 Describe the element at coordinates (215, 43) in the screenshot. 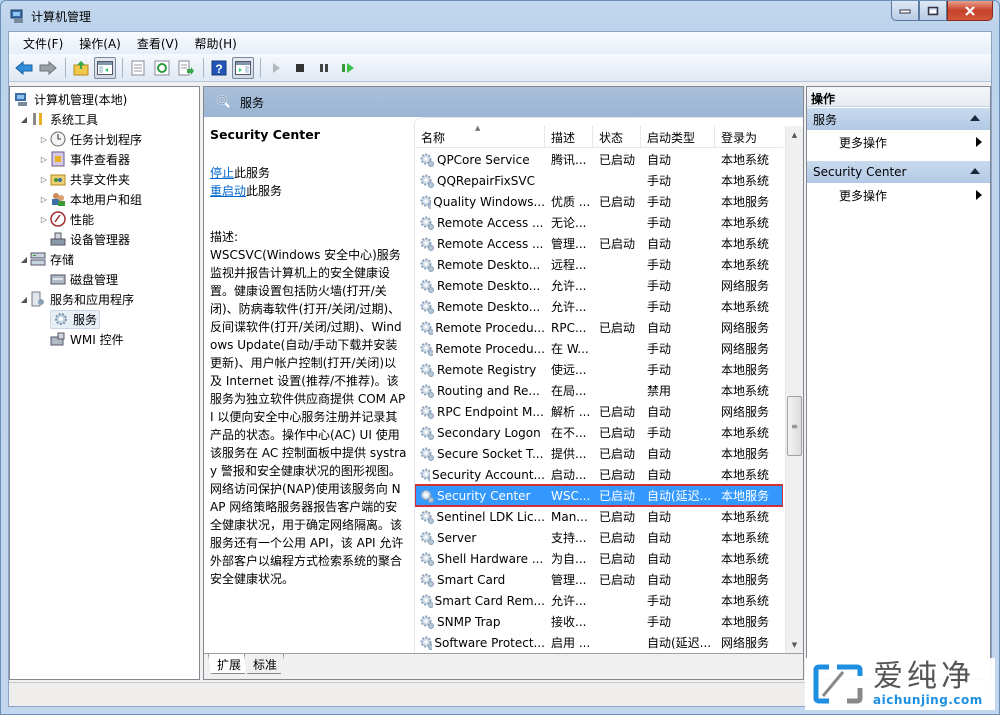

I see `menu-help: 帮助(H)` at that location.